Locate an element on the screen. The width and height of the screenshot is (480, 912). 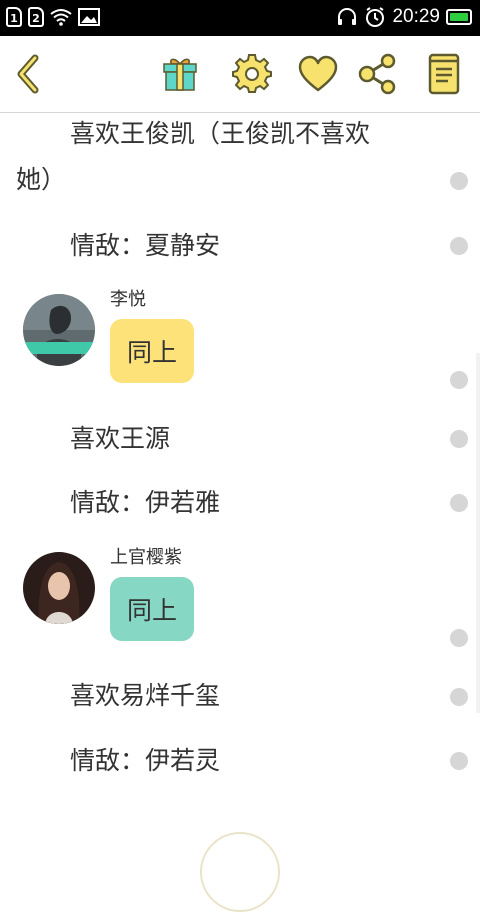
paragraph-1-line1: 喜欢王俊凯（王俊凯不喜欢 is located at coordinates (220, 133).